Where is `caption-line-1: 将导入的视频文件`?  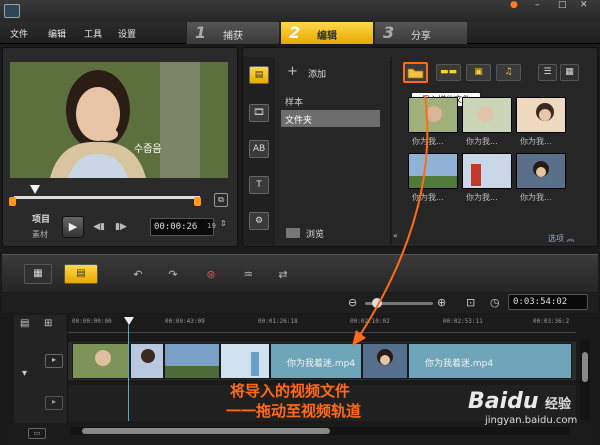
caption-line-1: 将导入的视频文件 is located at coordinates (290, 391).